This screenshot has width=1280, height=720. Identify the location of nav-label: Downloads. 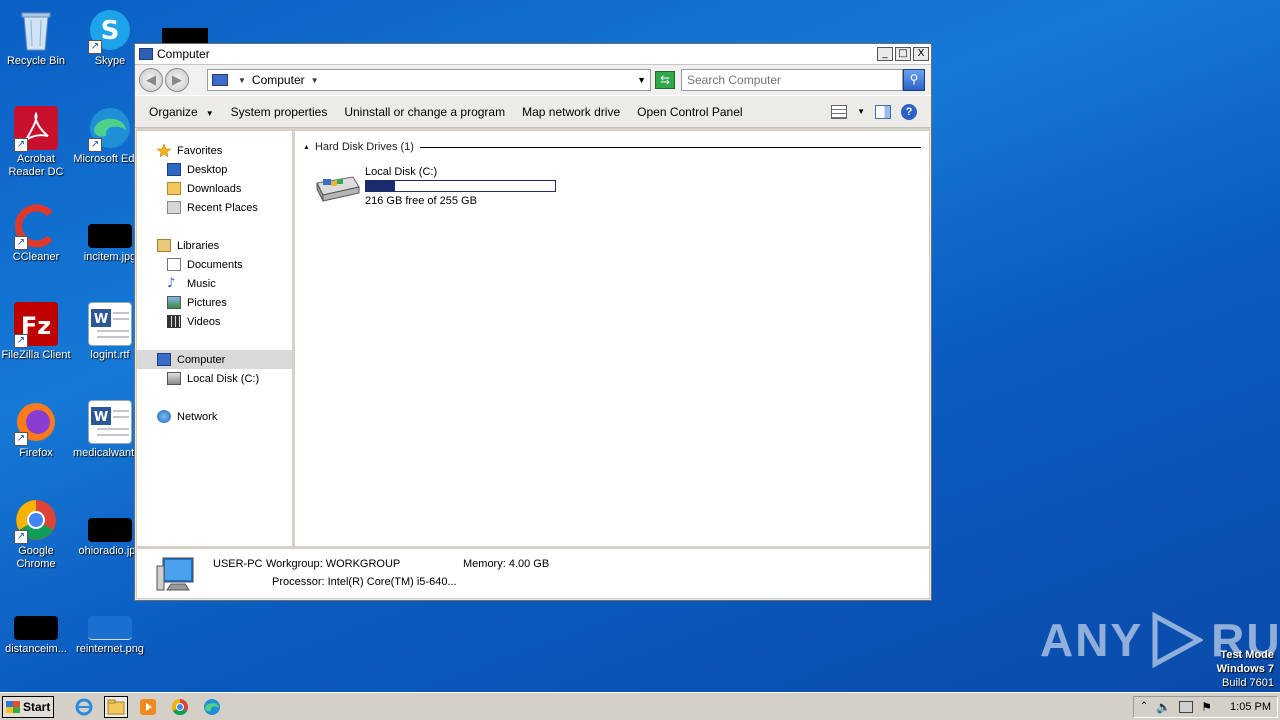
(214, 188).